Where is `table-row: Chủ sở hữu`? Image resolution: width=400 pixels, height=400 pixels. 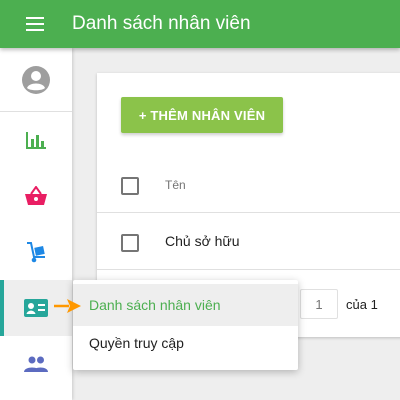 table-row: Chủ sở hữu is located at coordinates (248, 242).